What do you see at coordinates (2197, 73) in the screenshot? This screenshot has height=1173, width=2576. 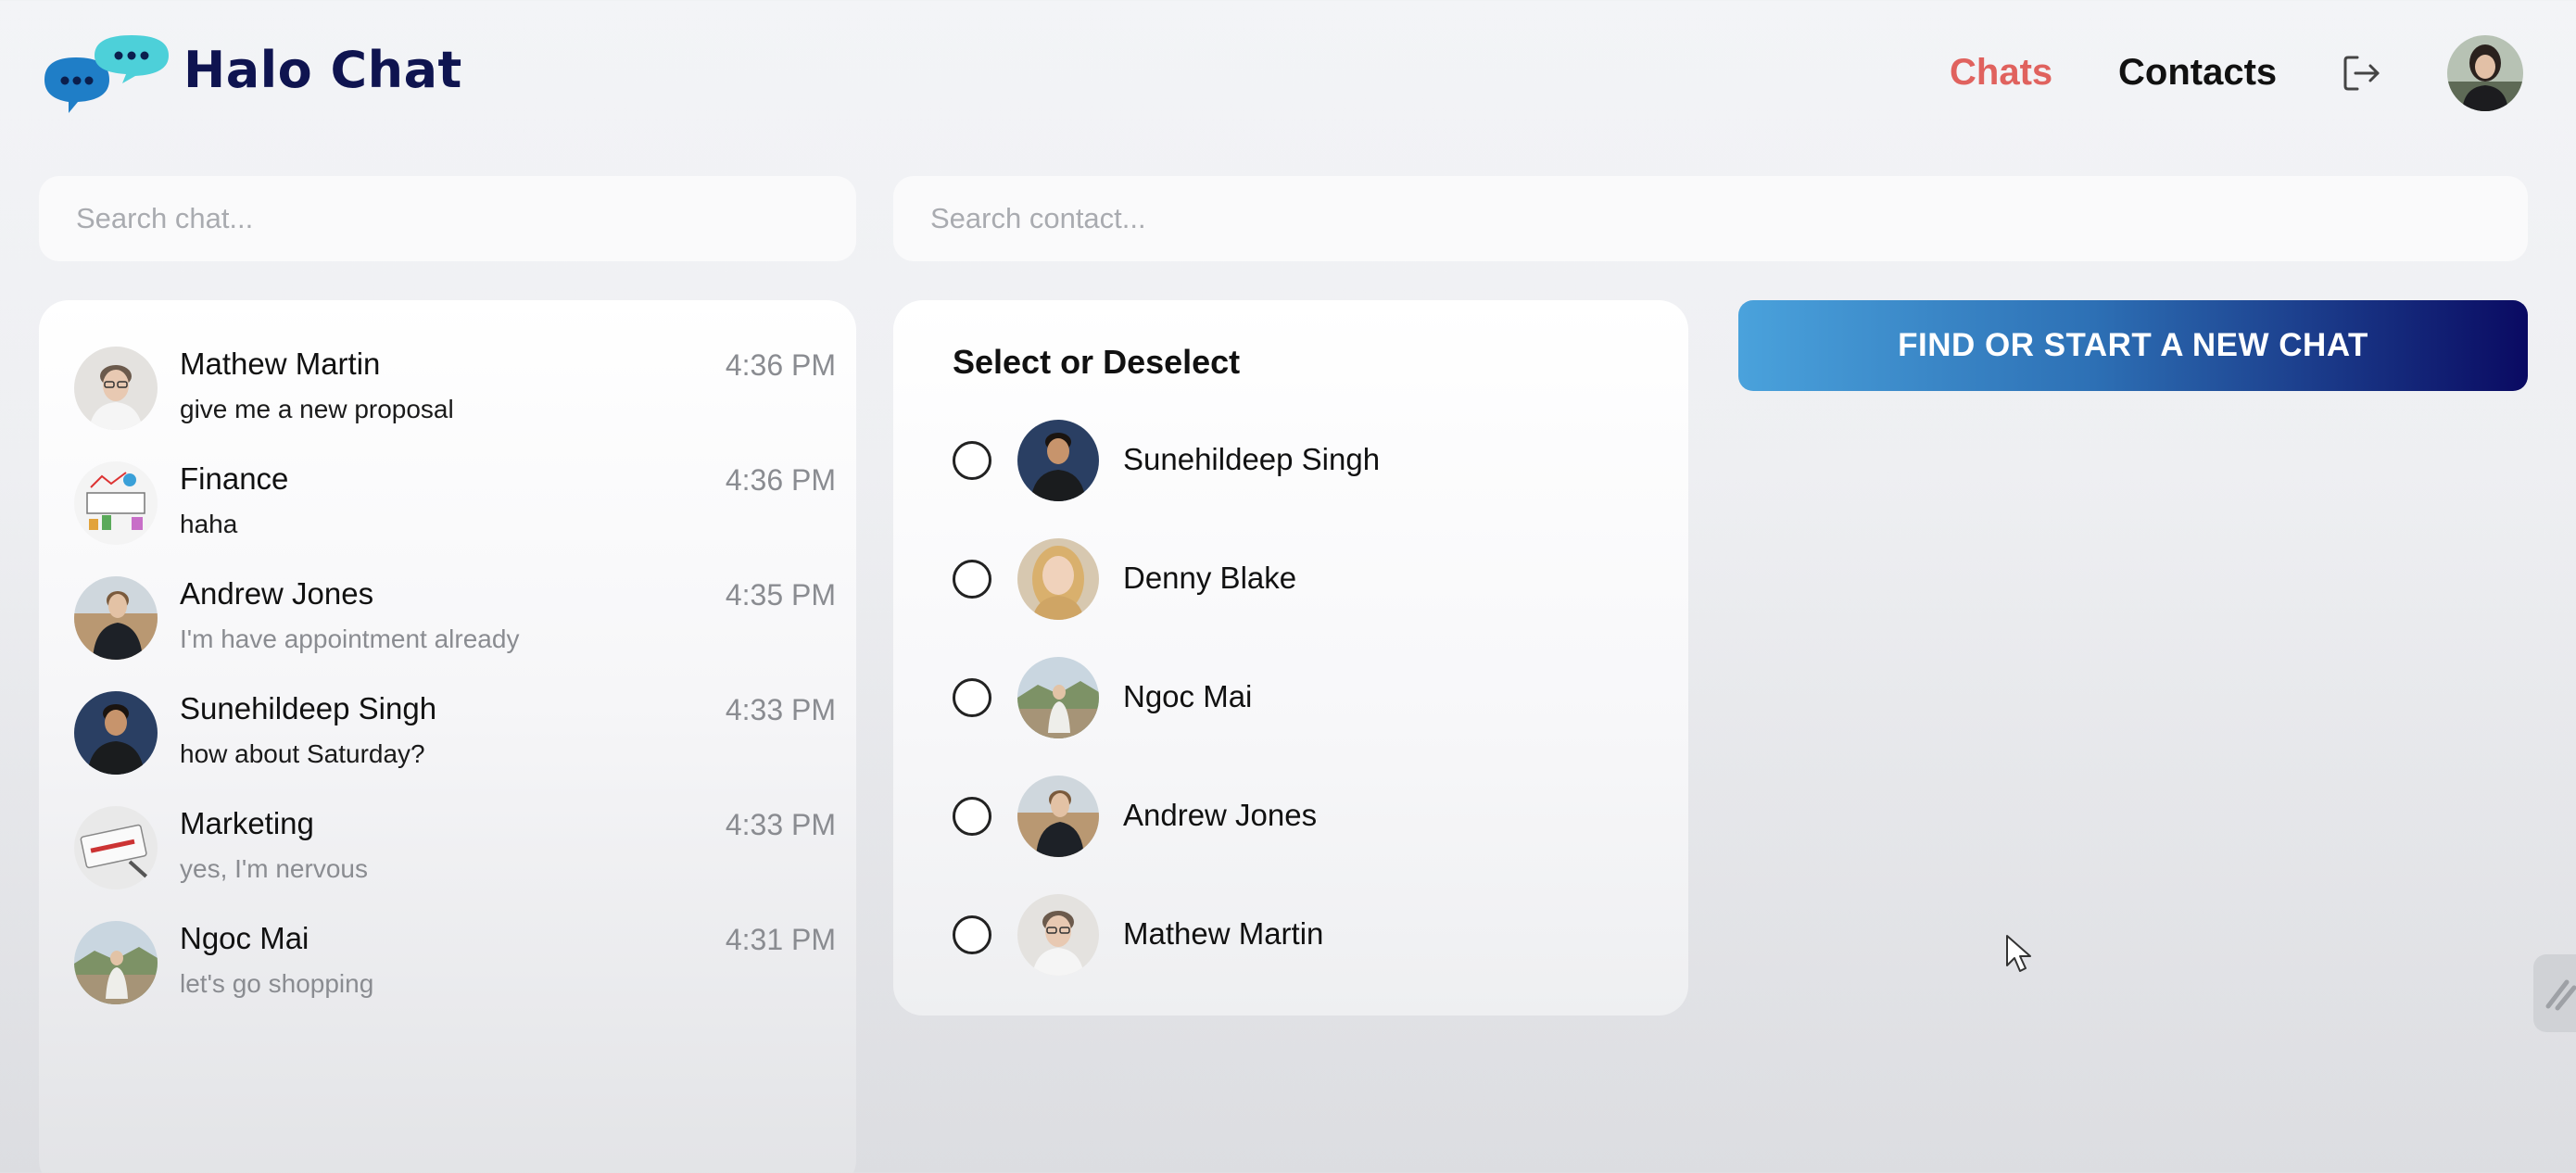 I see `nav-contacts-link: Contacts` at bounding box center [2197, 73].